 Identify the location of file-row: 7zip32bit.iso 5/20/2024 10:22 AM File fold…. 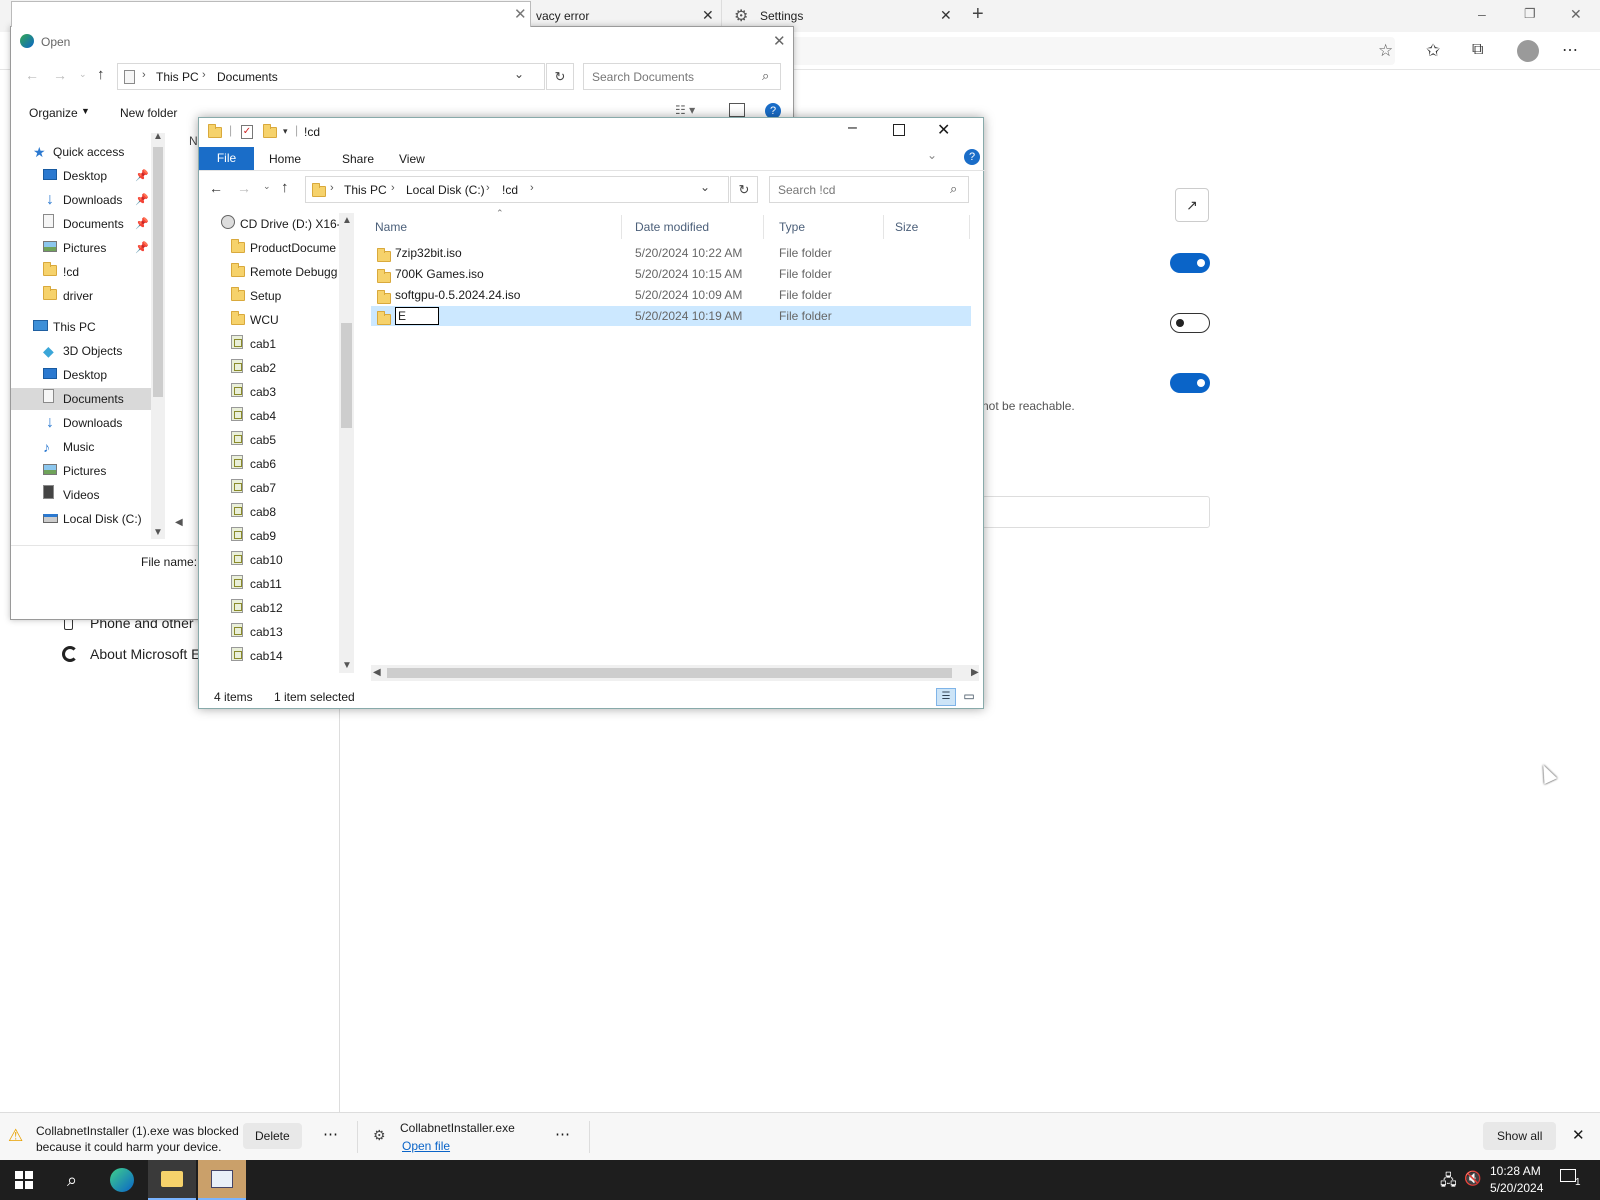
(671, 253).